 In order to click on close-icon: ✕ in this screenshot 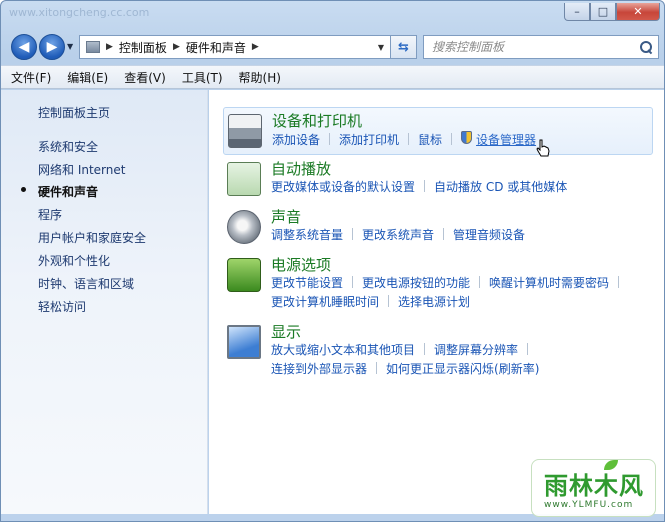, I will do `click(638, 11)`.